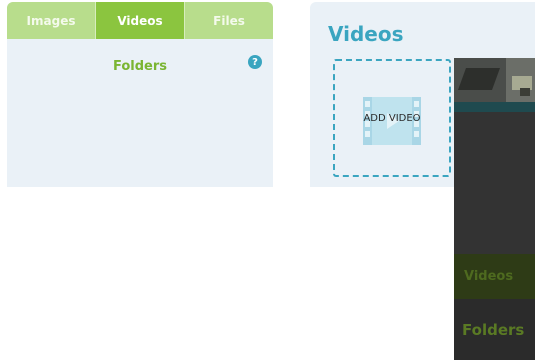 Image resolution: width=535 pixels, height=360 pixels. I want to click on tab-files: Files, so click(229, 20).